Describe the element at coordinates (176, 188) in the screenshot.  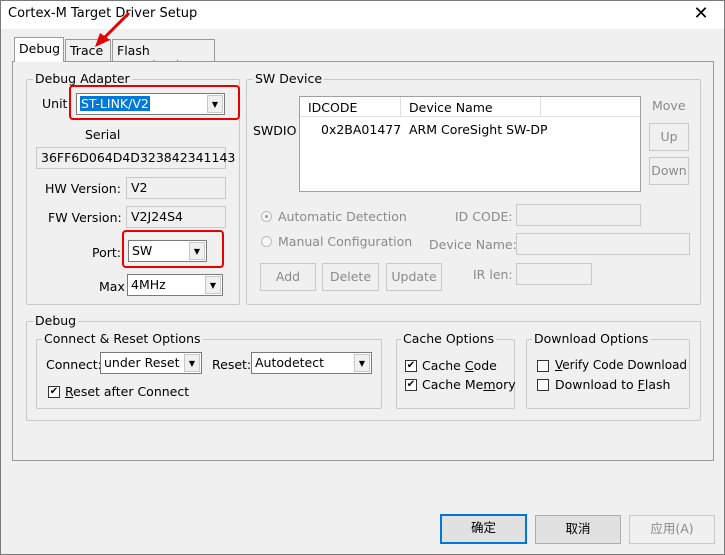
I see `hw-version-field: V2` at that location.